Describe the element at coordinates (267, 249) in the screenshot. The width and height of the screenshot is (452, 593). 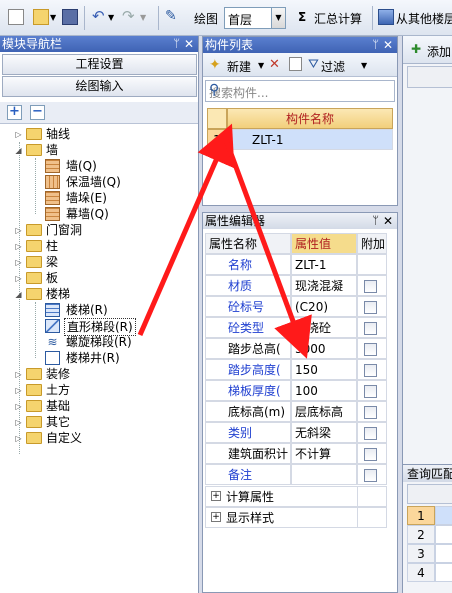
I see `arrow-to-step-height` at that location.